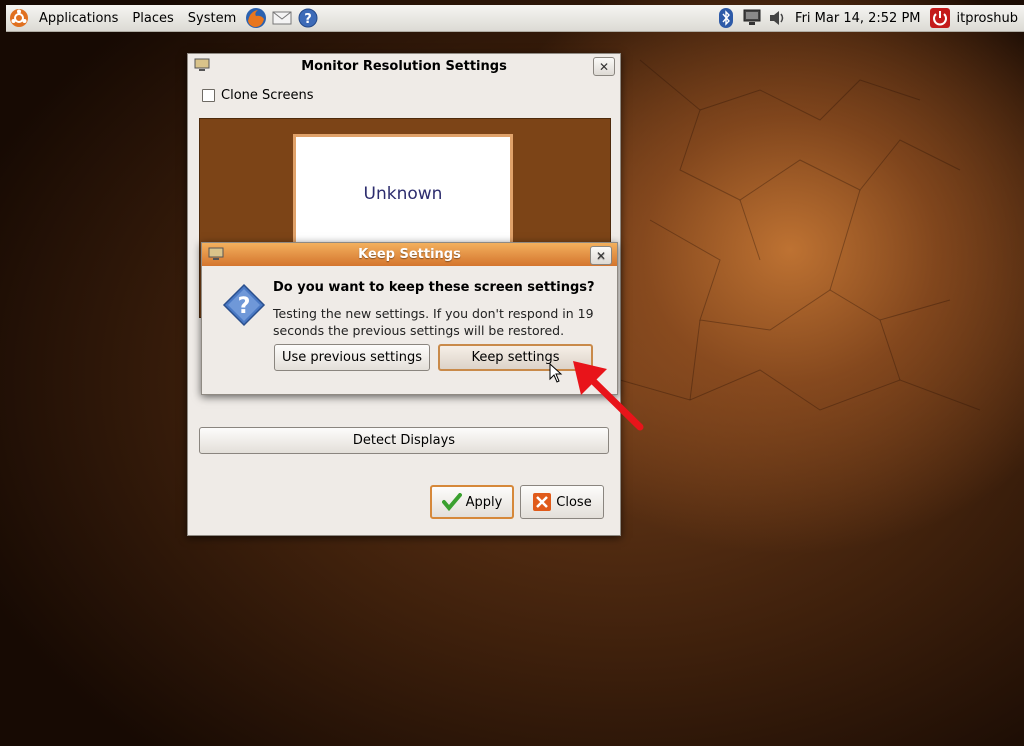 Image resolution: width=1024 pixels, height=746 pixels. Describe the element at coordinates (987, 18) in the screenshot. I see `user-name: itproshub` at that location.